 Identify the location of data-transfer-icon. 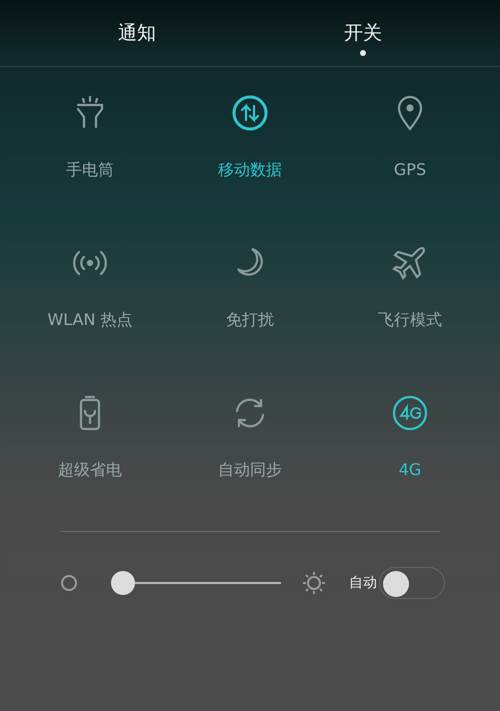
(250, 113).